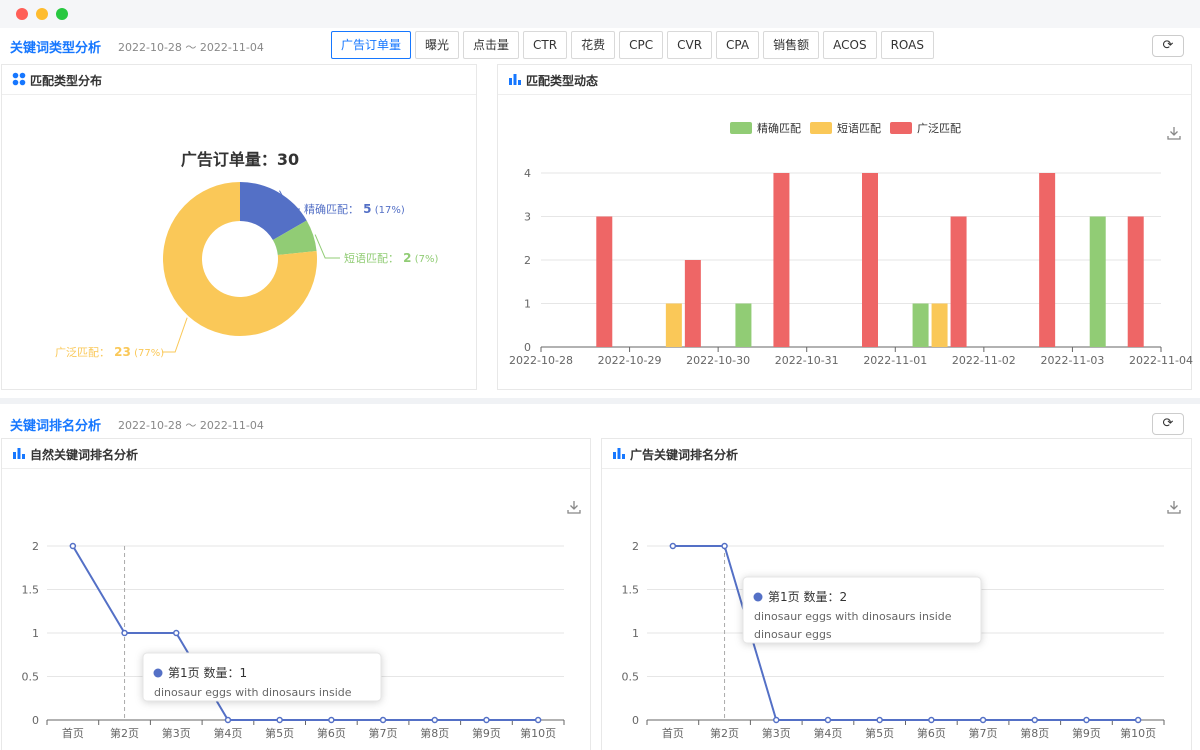 Image resolution: width=1200 pixels, height=750 pixels. I want to click on pie-slice-value: 23, so click(120, 352).